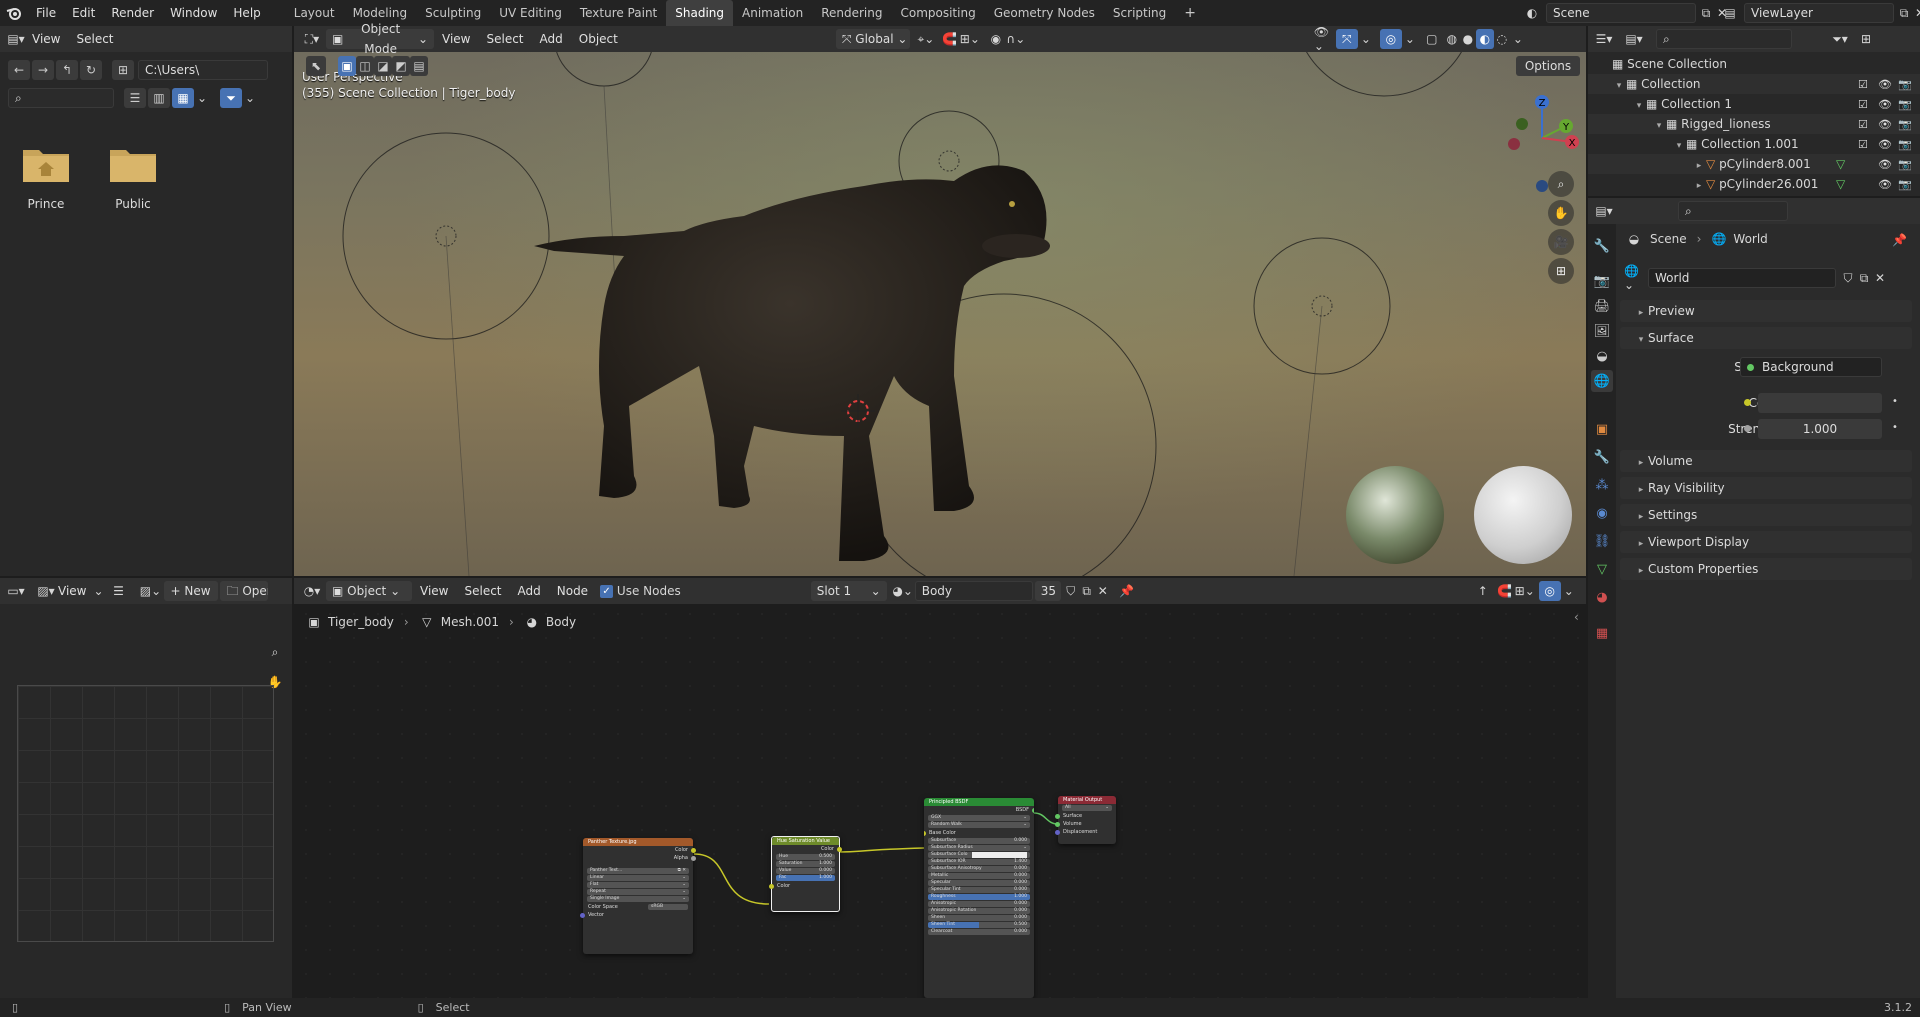 The height and width of the screenshot is (1017, 1920). I want to click on select-intersect-icon: ▤, so click(419, 66).